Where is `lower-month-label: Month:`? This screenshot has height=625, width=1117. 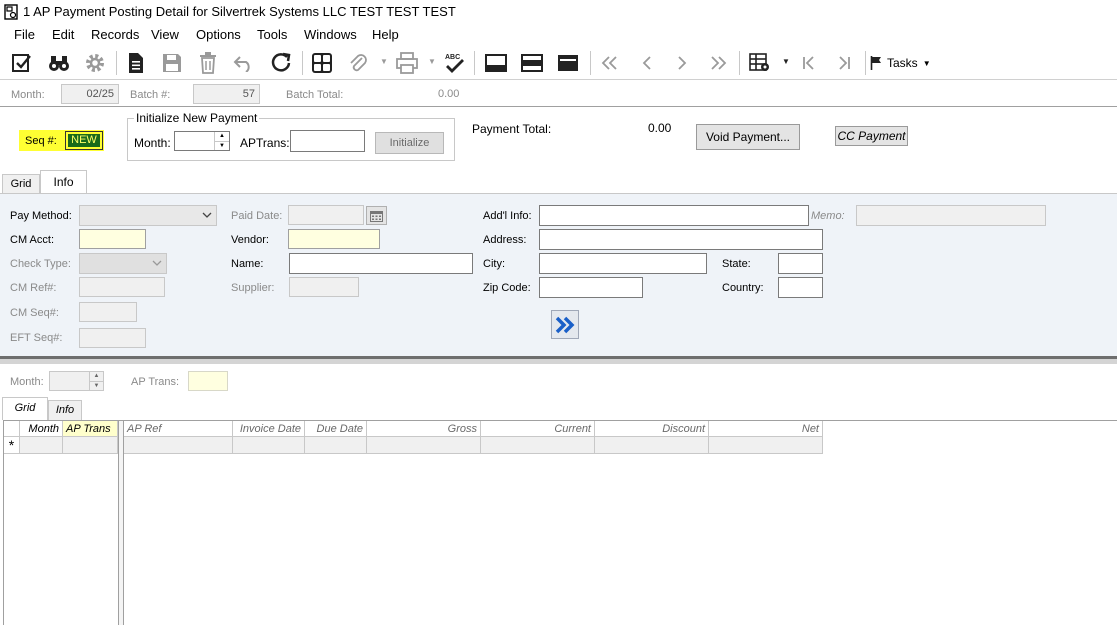
lower-month-label: Month: is located at coordinates (27, 382).